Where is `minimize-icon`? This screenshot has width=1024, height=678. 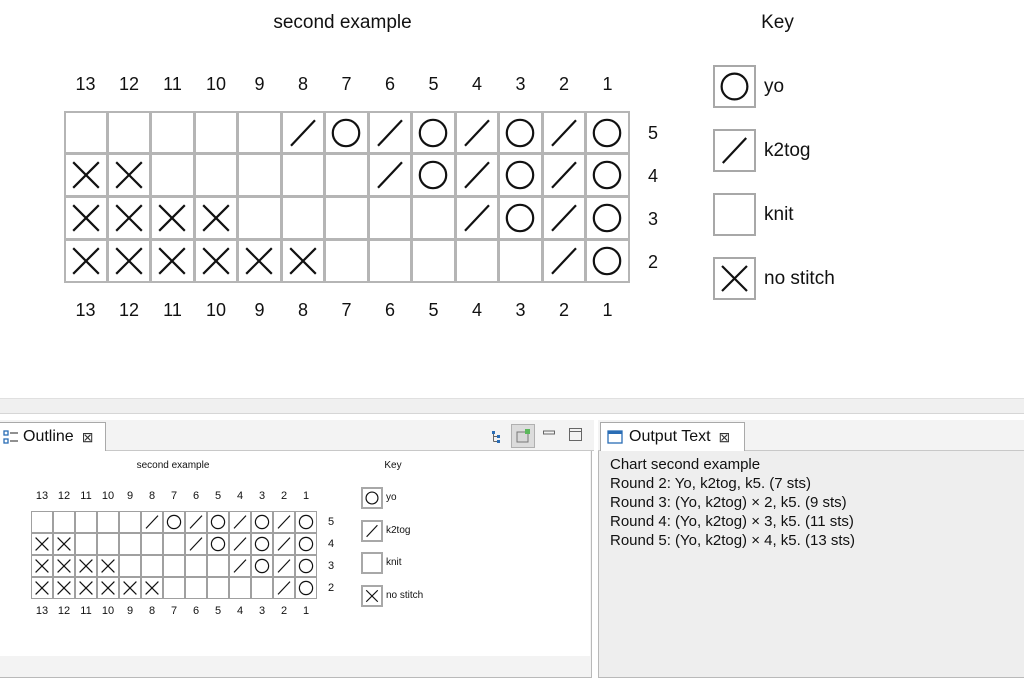 minimize-icon is located at coordinates (549, 434).